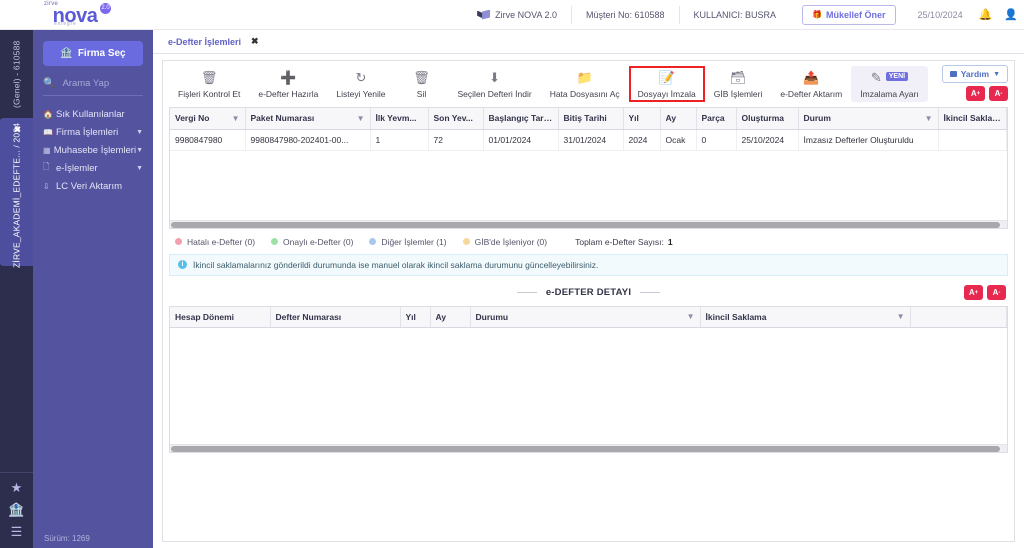  I want to click on col-ikincil-saklama: İkincil Saklama, so click(972, 119).